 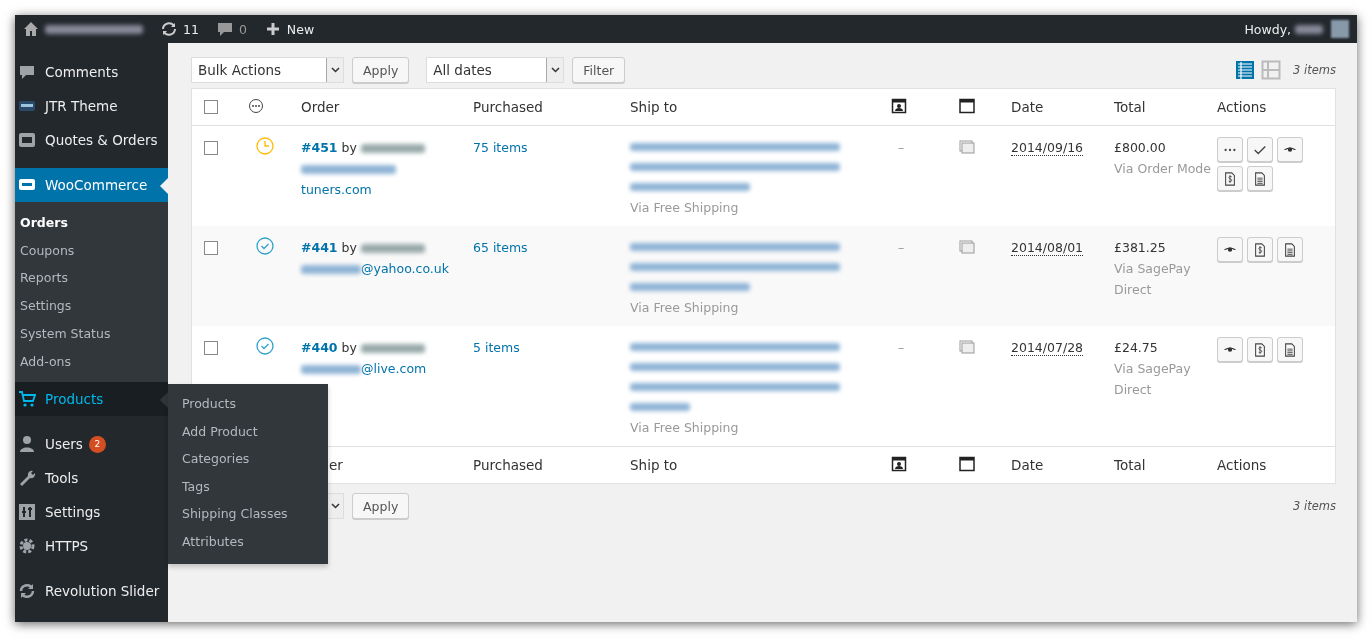 What do you see at coordinates (319, 147) in the screenshot?
I see `order-link: #451` at bounding box center [319, 147].